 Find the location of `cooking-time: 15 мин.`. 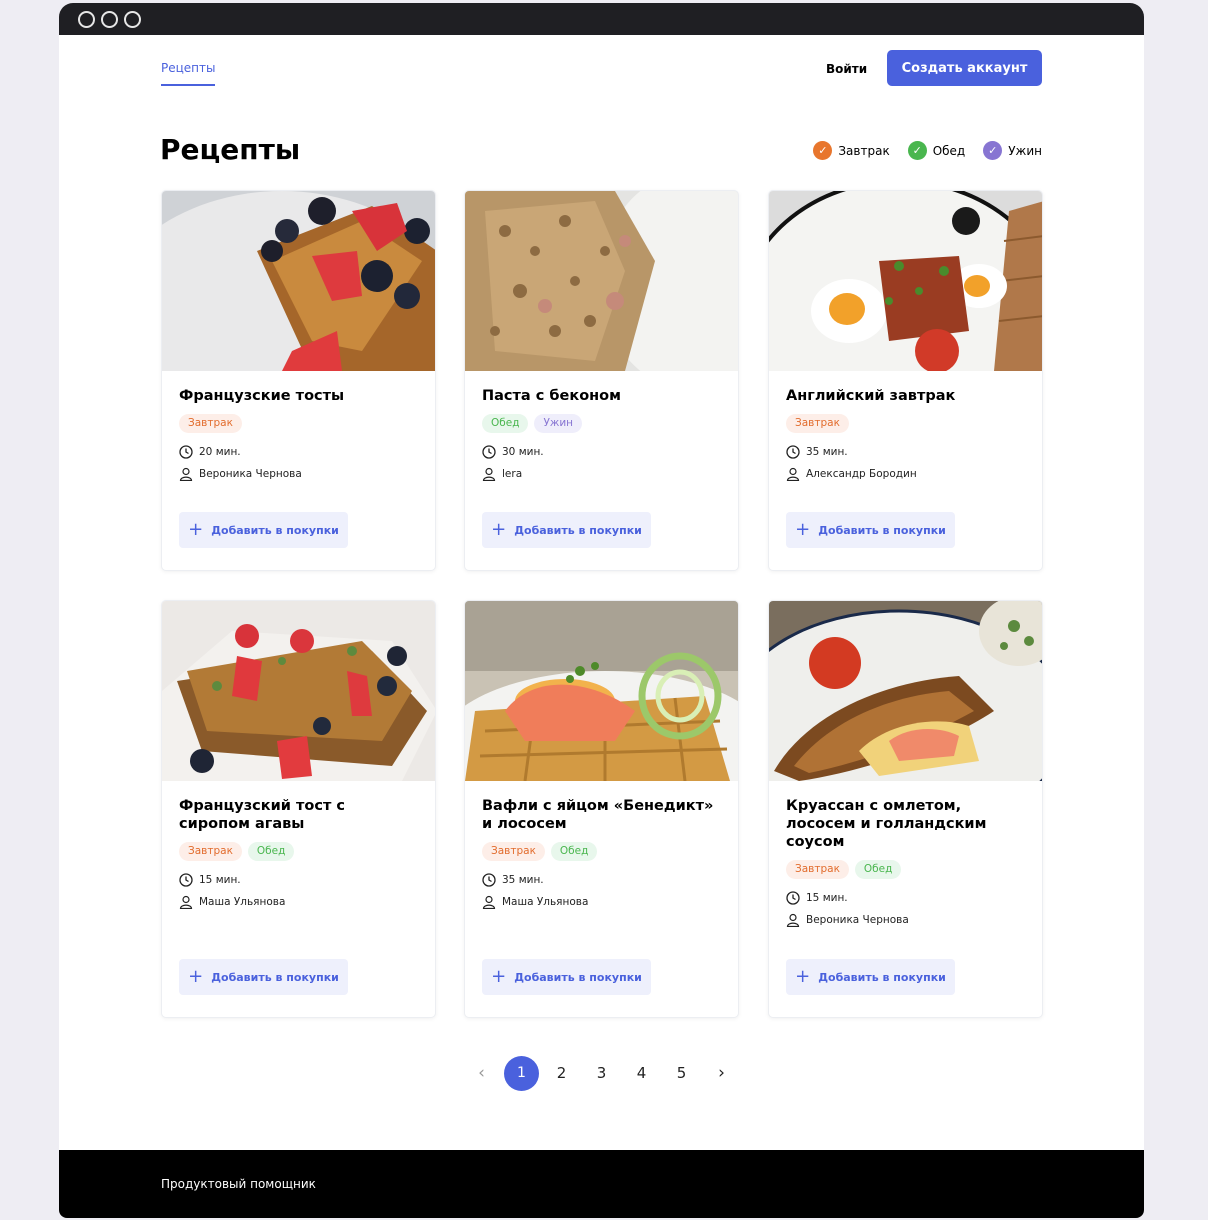

cooking-time: 15 мин. is located at coordinates (298, 880).